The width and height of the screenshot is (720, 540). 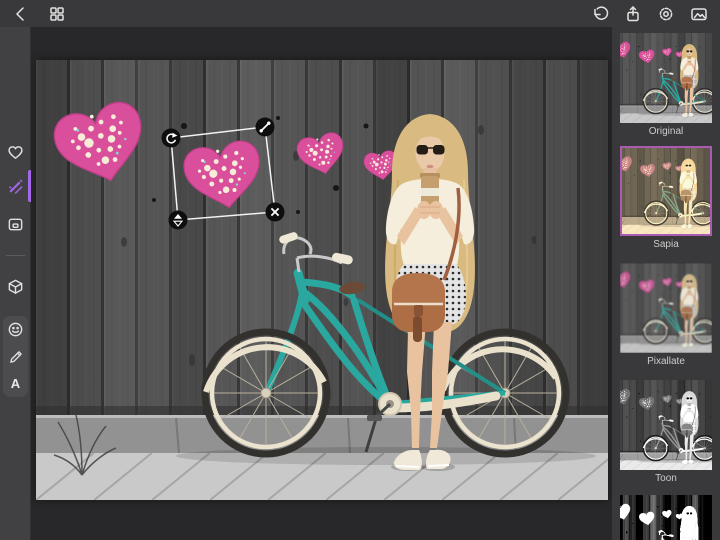 What do you see at coordinates (666, 478) in the screenshot?
I see `filter-label: Toon` at bounding box center [666, 478].